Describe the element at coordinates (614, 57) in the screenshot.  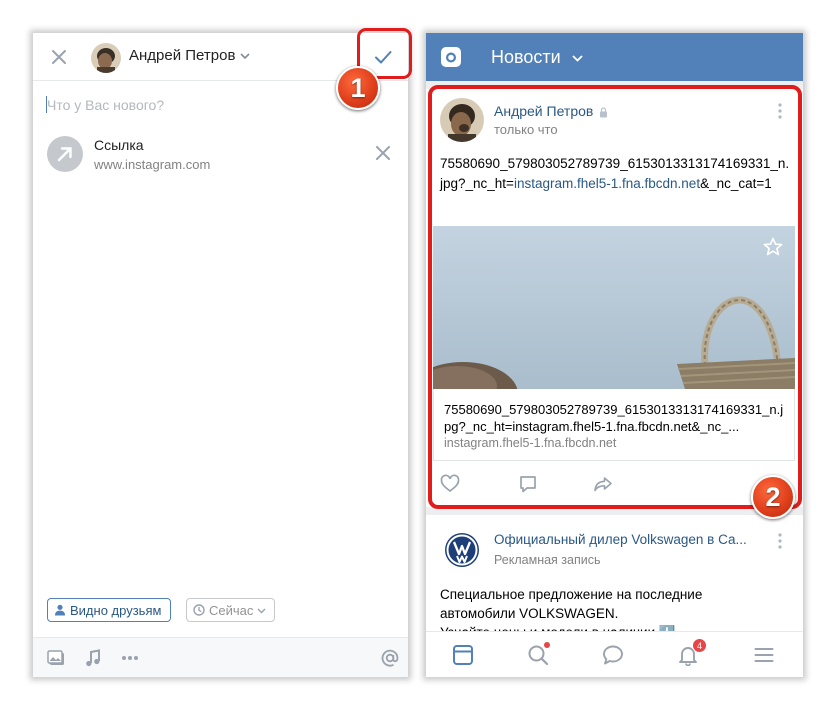
I see `feed-header: Новости` at that location.